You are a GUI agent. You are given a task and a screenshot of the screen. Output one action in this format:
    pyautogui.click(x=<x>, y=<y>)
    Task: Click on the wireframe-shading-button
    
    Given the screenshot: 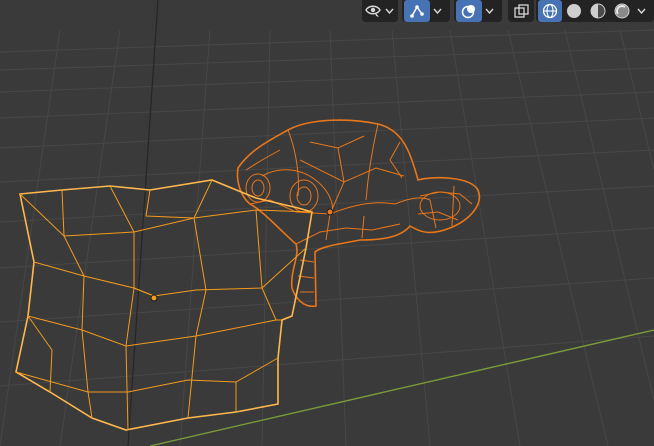 What is the action you would take?
    pyautogui.click(x=550, y=11)
    